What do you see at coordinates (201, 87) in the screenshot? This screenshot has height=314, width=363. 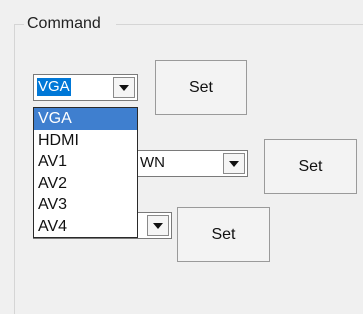 I see `set-button-1: Set` at bounding box center [201, 87].